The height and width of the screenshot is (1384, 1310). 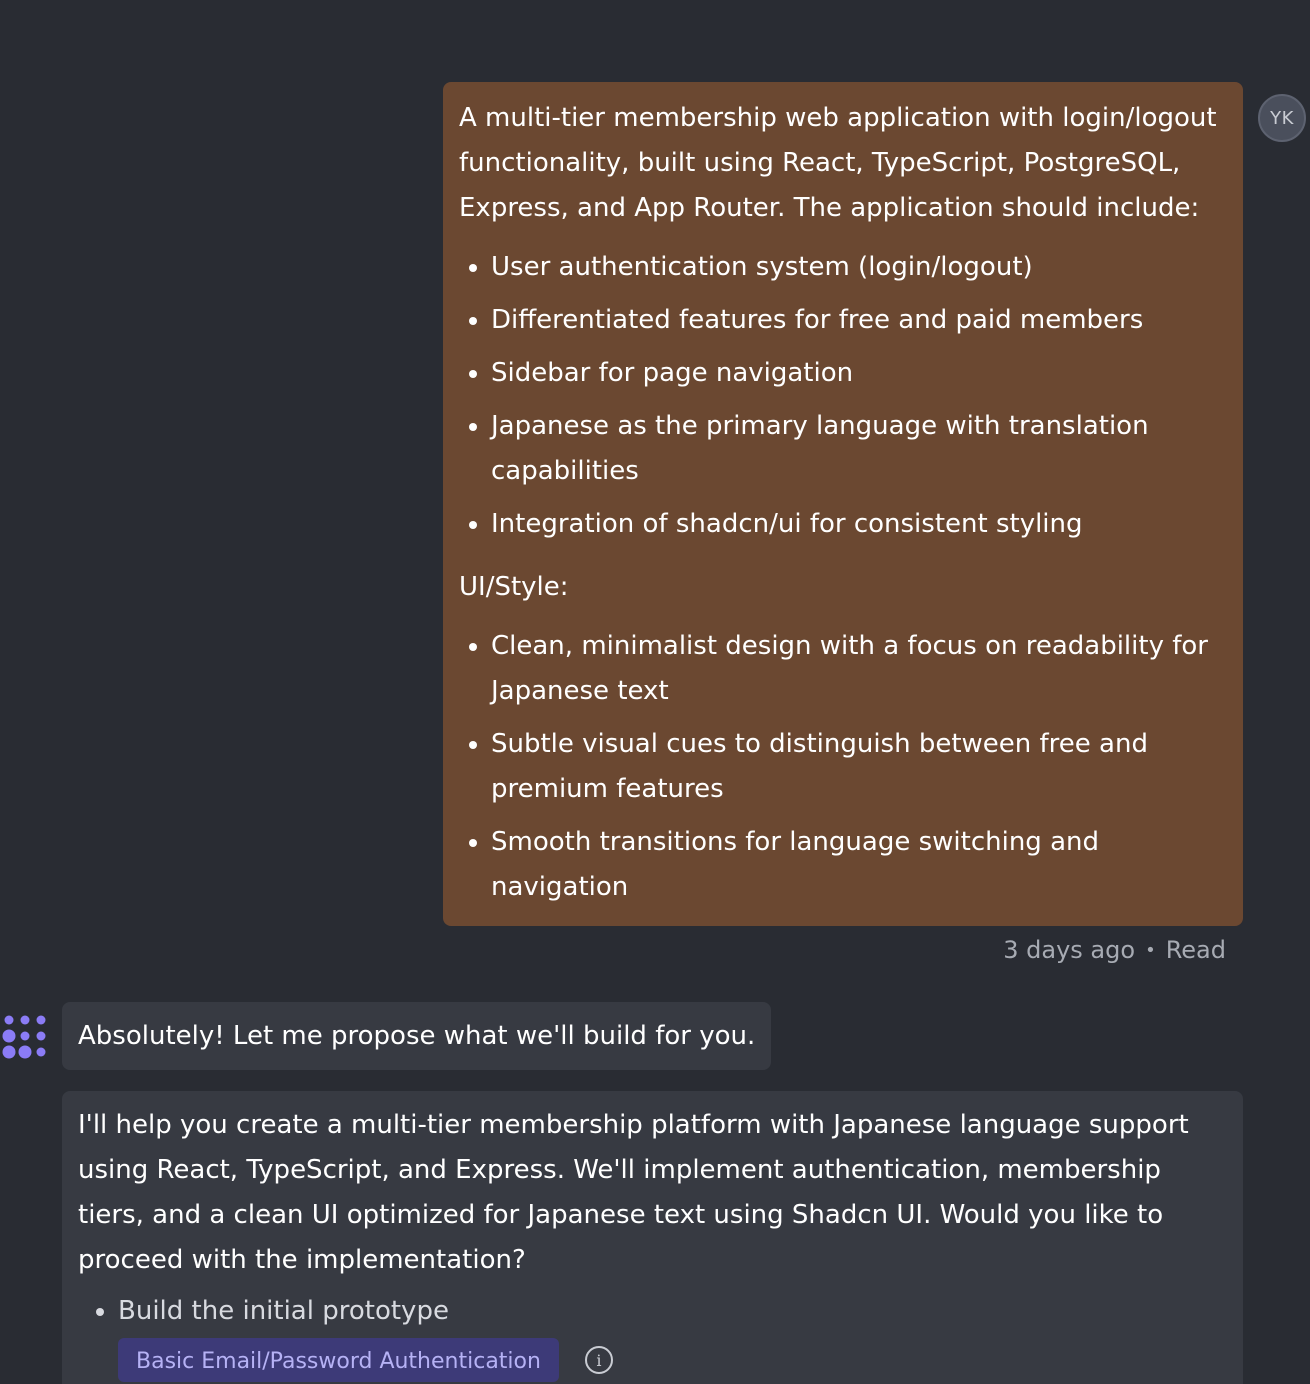 I want to click on step-list: Build the initial prototype, so click(x=652, y=1311).